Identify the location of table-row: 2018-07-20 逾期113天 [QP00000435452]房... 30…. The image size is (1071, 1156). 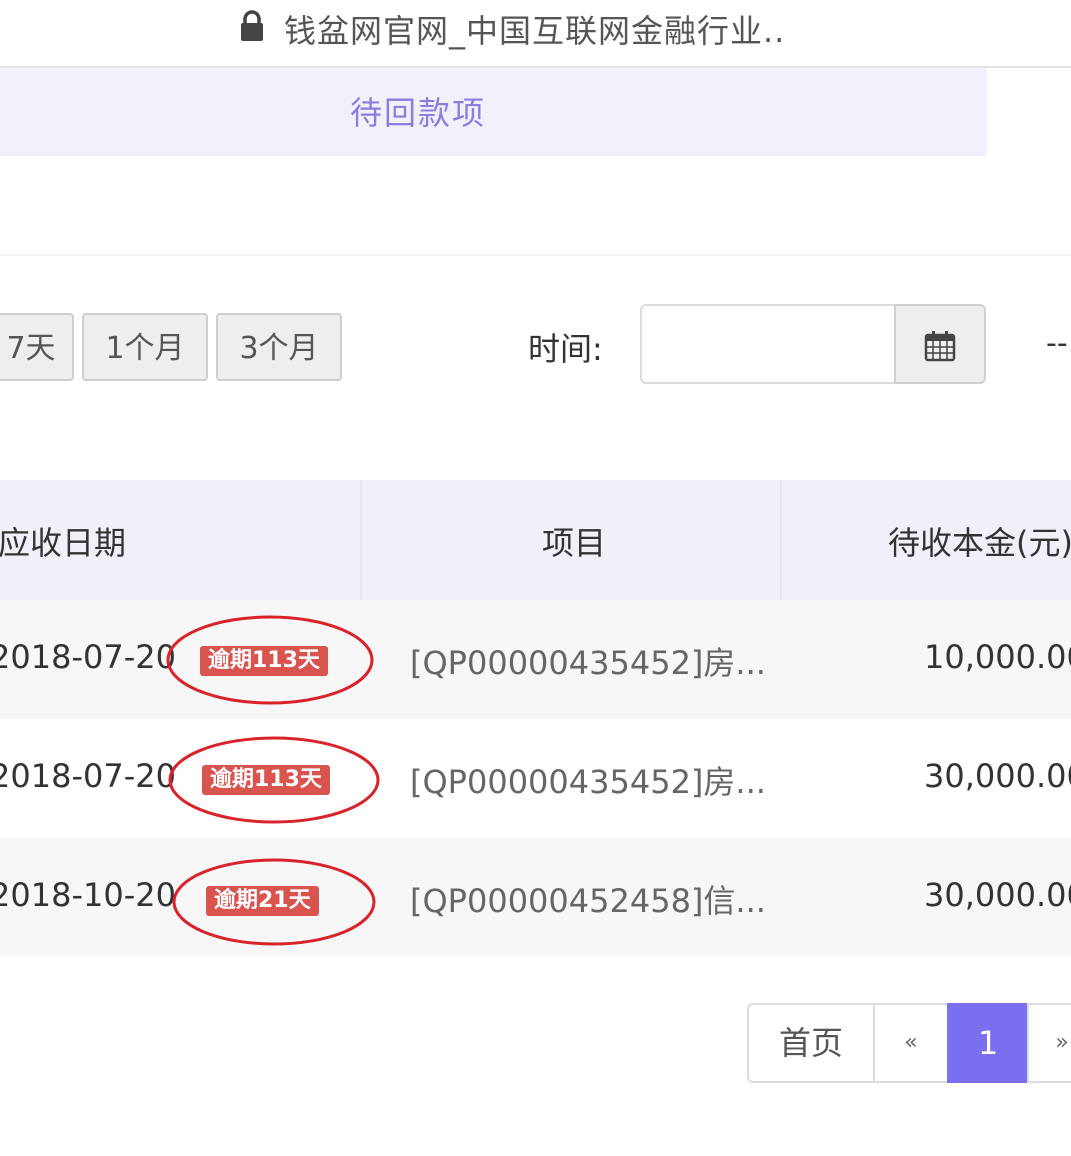
(535, 778).